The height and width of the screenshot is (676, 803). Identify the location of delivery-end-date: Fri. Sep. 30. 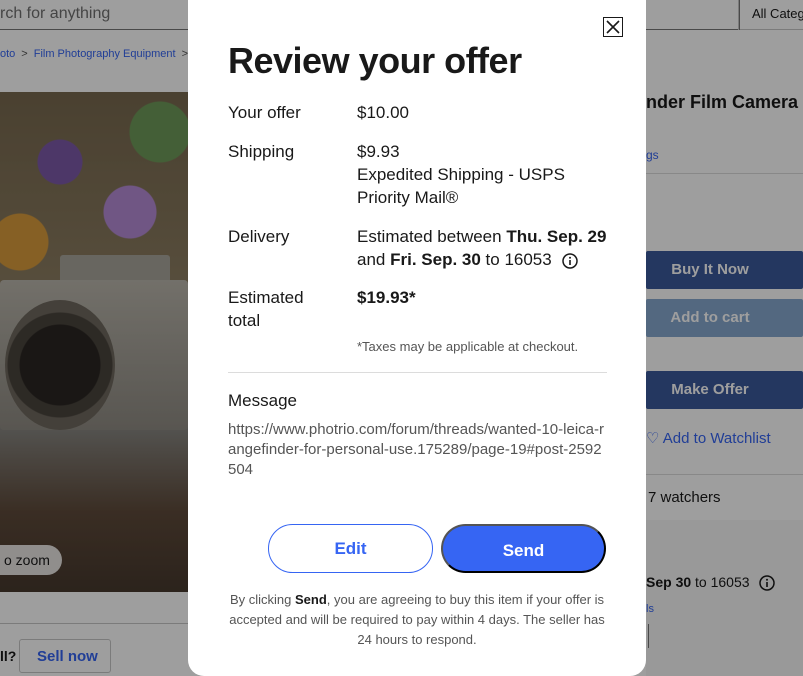
(435, 259).